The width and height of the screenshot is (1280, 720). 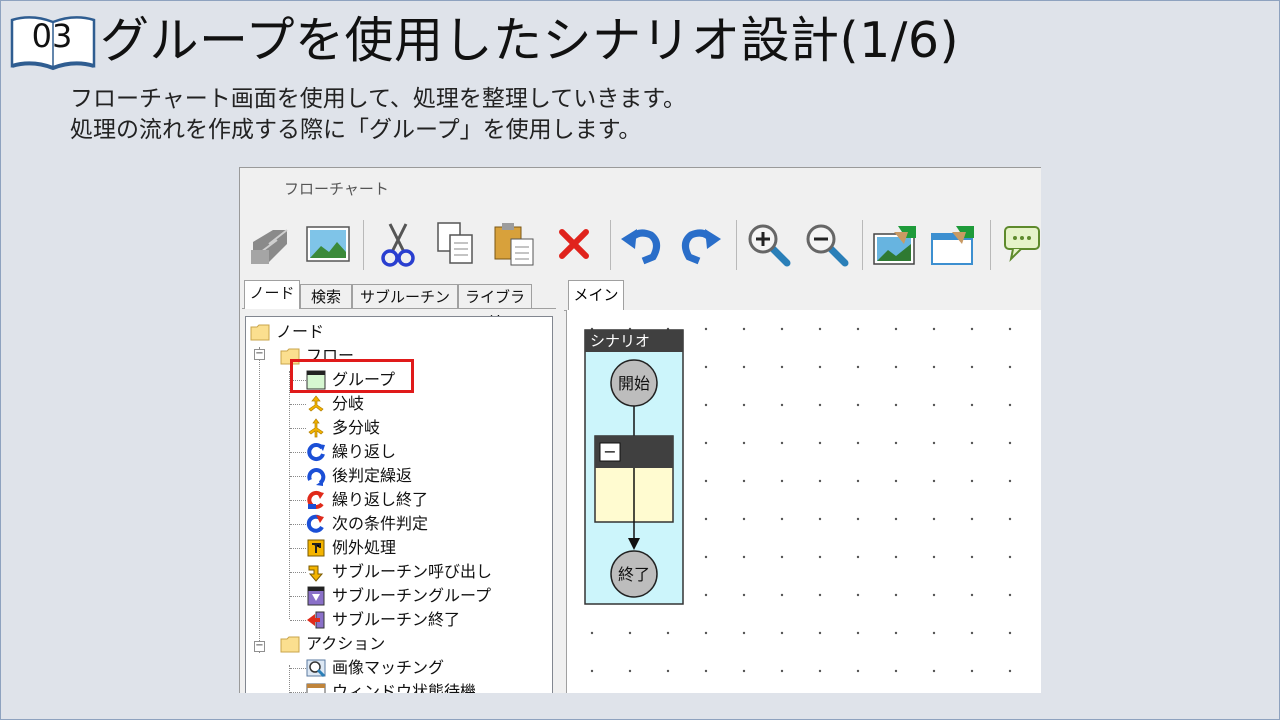 What do you see at coordinates (406, 452) in the screenshot?
I see `tree-item-loop: 繰り返し` at bounding box center [406, 452].